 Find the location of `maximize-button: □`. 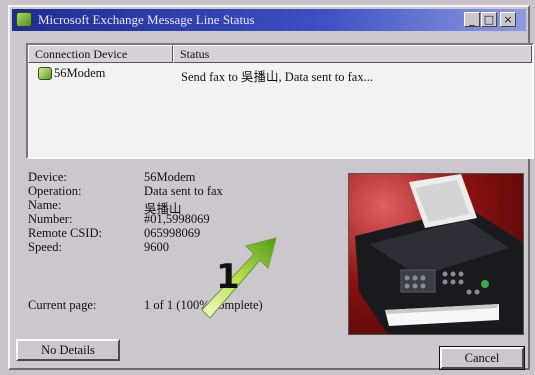

maximize-button: □ is located at coordinates (489, 19).